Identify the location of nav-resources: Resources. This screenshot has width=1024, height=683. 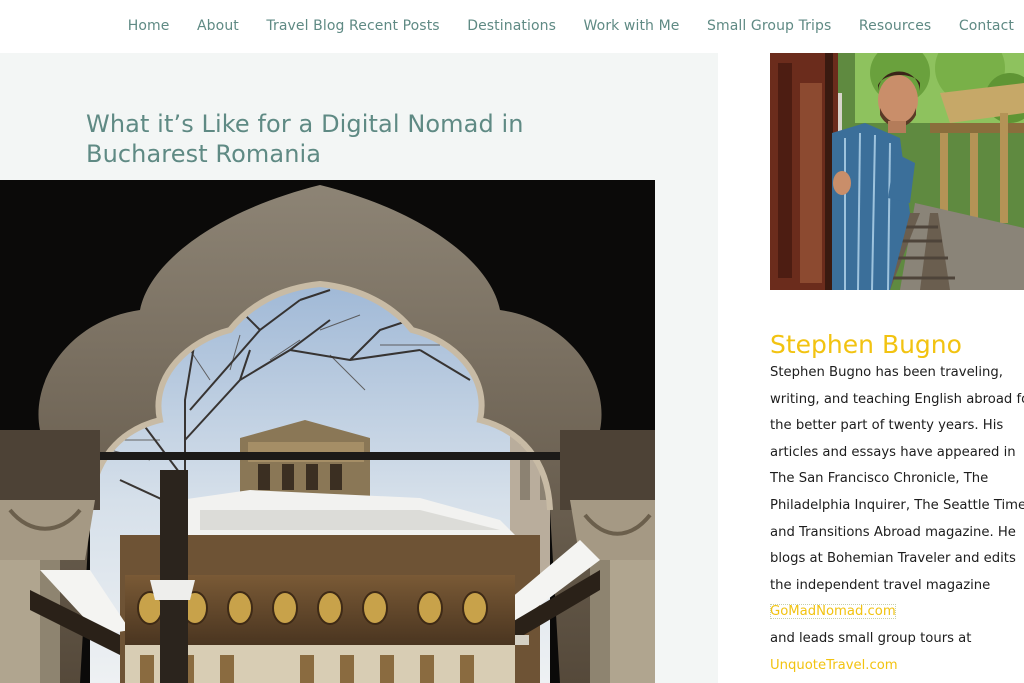
(895, 26).